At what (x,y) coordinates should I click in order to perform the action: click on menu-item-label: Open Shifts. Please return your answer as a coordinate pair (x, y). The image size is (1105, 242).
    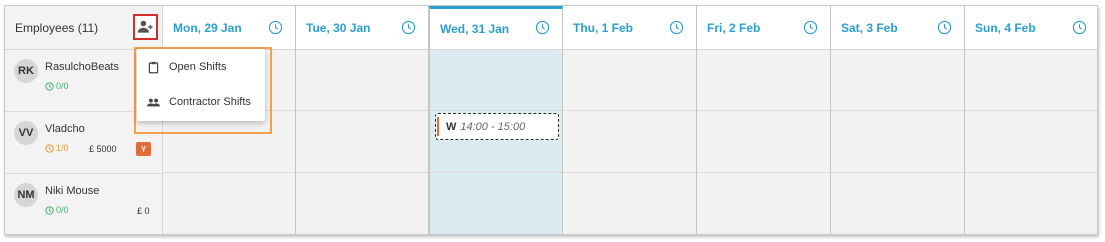
    Looking at the image, I should click on (198, 67).